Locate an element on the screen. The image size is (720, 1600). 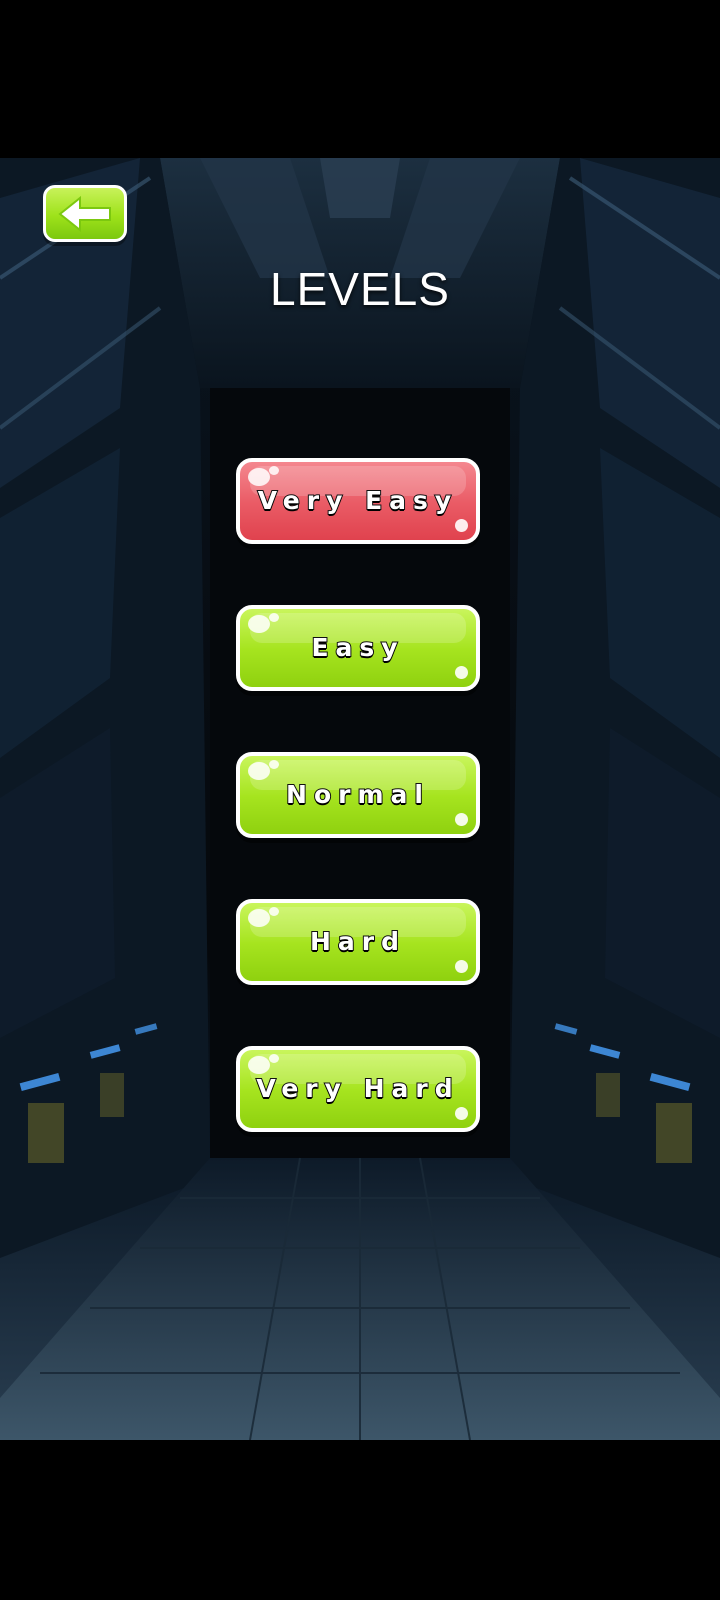
arrow-left-icon is located at coordinates (84, 214).